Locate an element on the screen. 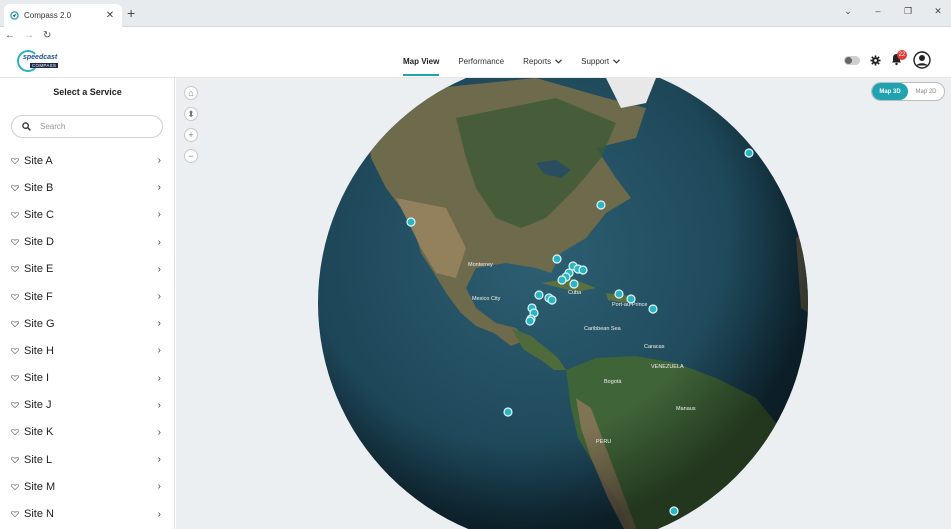 This screenshot has width=951, height=529. nav-label: Support is located at coordinates (595, 61).